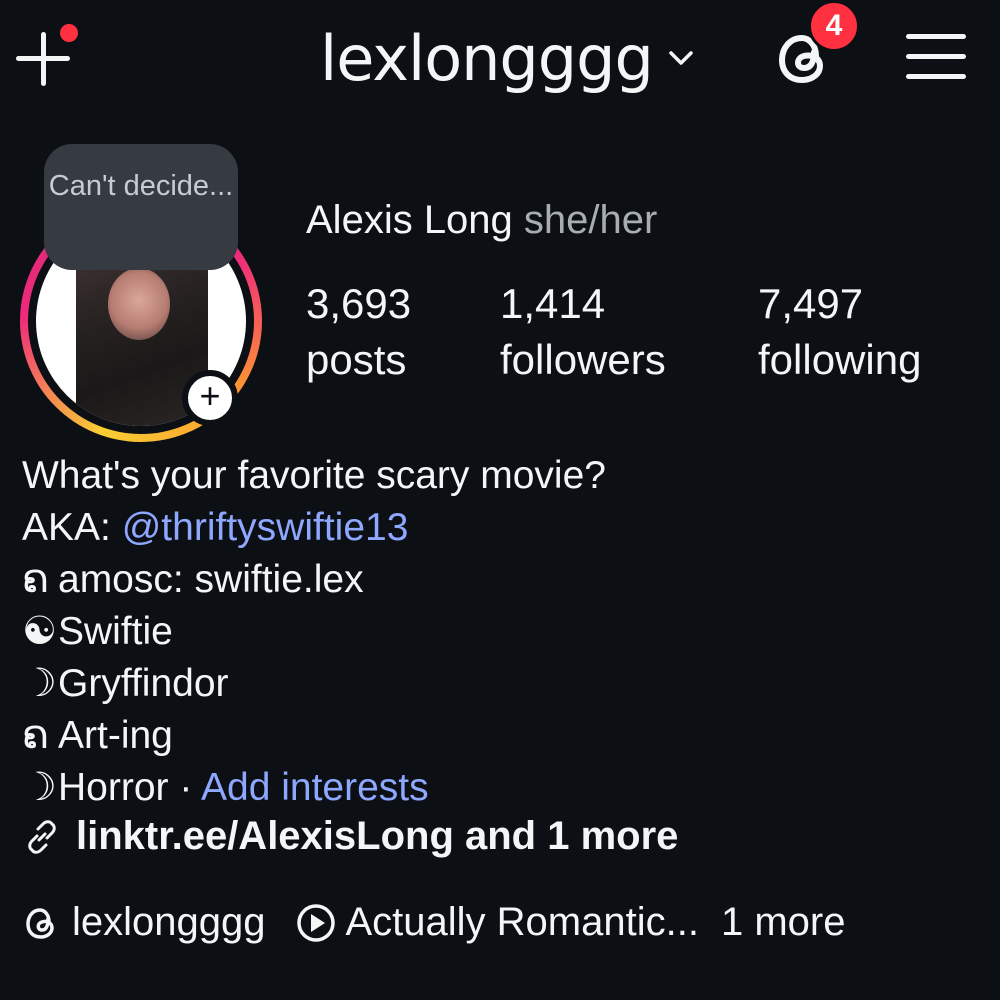 The image size is (1000, 1000). What do you see at coordinates (359, 303) in the screenshot?
I see `posts-count: 3,693` at bounding box center [359, 303].